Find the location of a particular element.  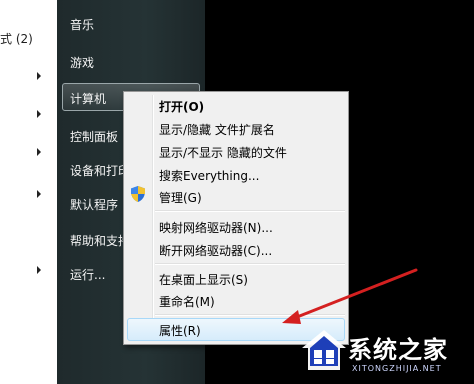

watermark-subtitle: XITONGZHIJIA.NET is located at coordinates (397, 368).